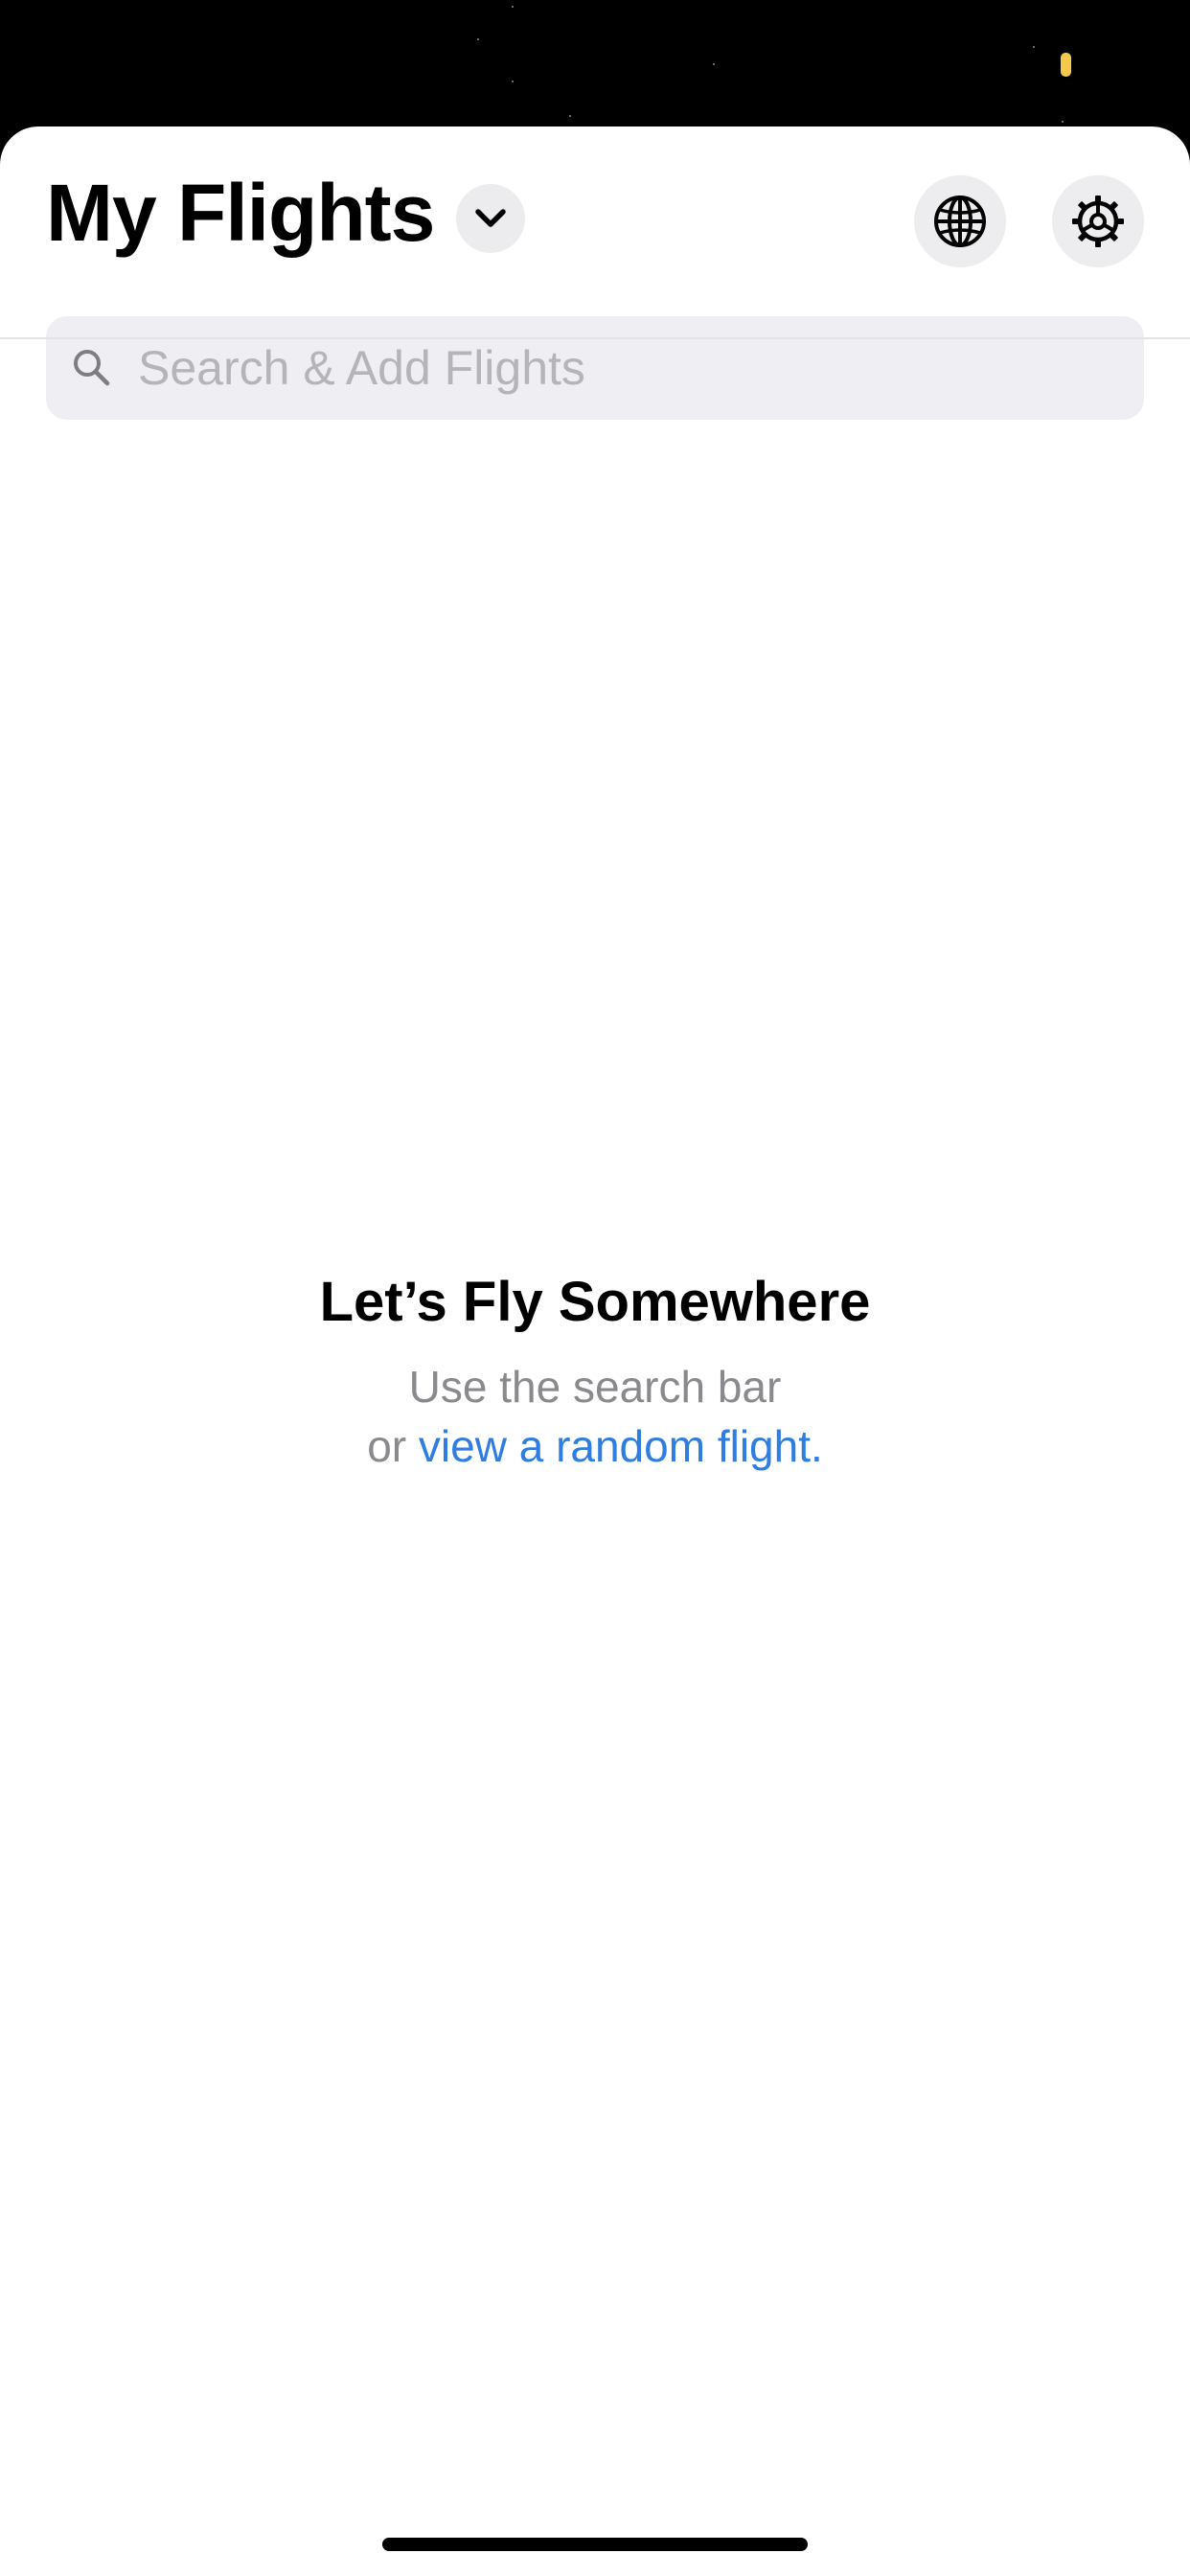  I want to click on header-divider, so click(595, 338).